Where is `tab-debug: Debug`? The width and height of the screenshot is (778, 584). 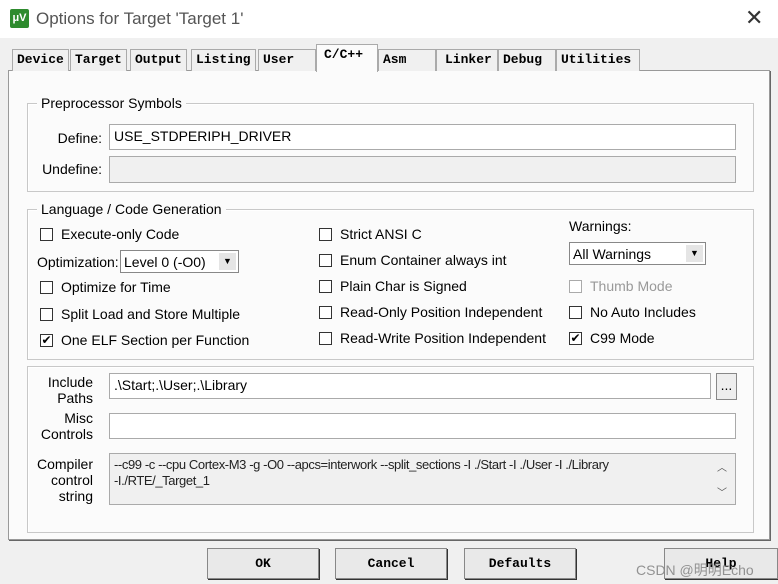 tab-debug: Debug is located at coordinates (527, 60).